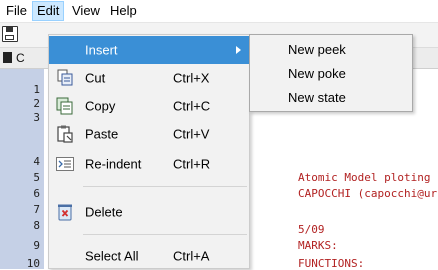 This screenshot has height=270, width=438. I want to click on line-number-gutter: 1 2 3 4 5 6 7 8 9 10, so click(22, 169).